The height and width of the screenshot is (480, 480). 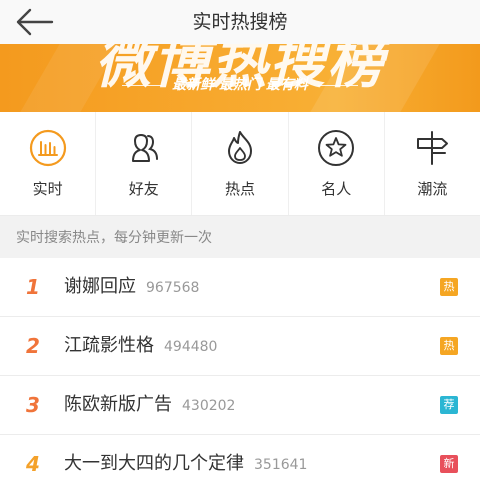 I want to click on new-badge: 新, so click(x=449, y=464).